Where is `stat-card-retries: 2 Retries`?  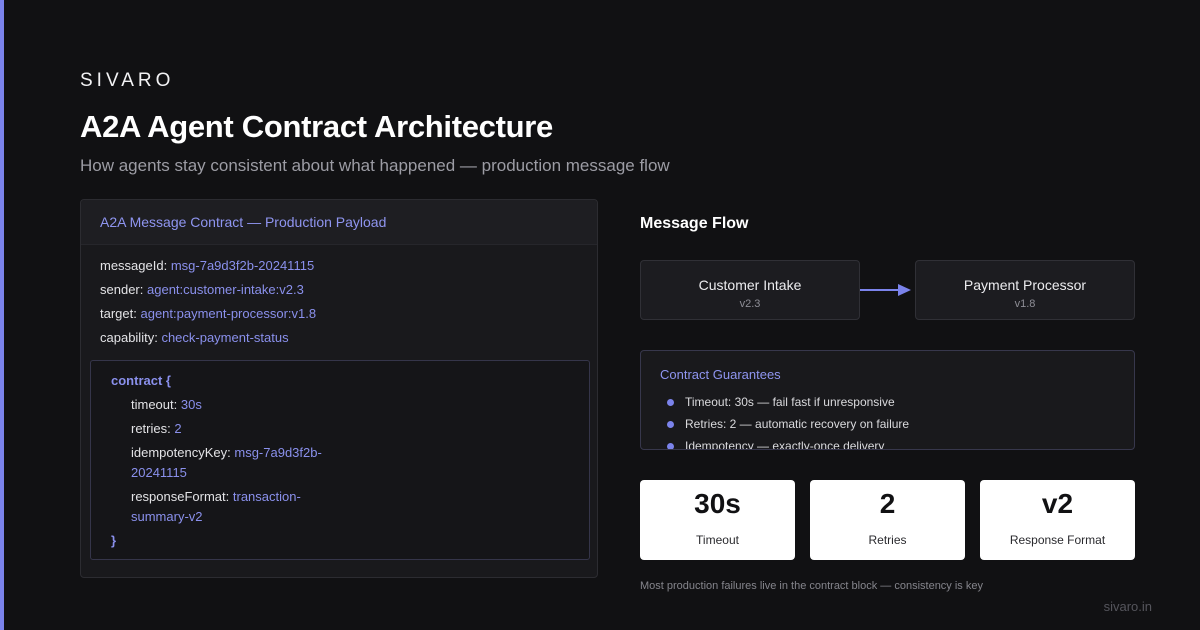
stat-card-retries: 2 Retries is located at coordinates (887, 520).